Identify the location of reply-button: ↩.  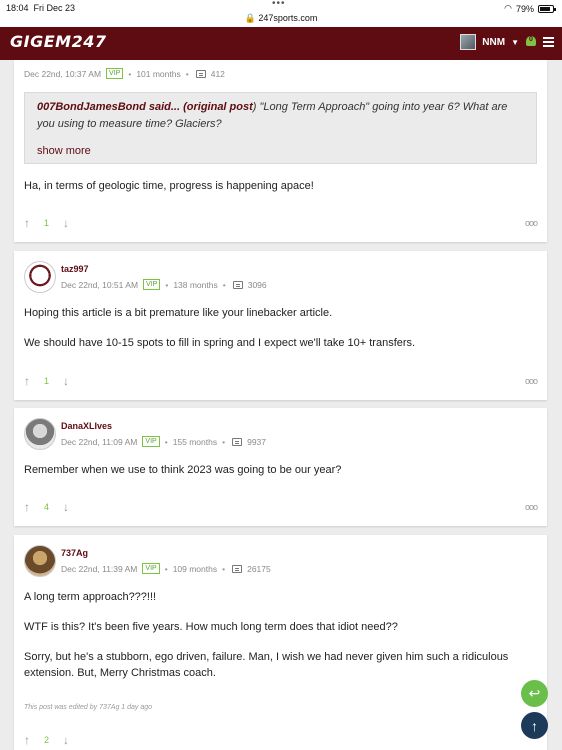
(534, 693).